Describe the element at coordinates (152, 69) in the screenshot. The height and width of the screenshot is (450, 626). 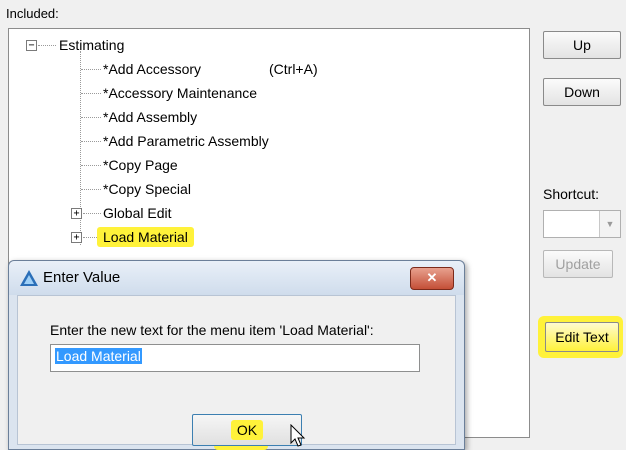
I see `tree-item-label: *Add Accessory` at that location.